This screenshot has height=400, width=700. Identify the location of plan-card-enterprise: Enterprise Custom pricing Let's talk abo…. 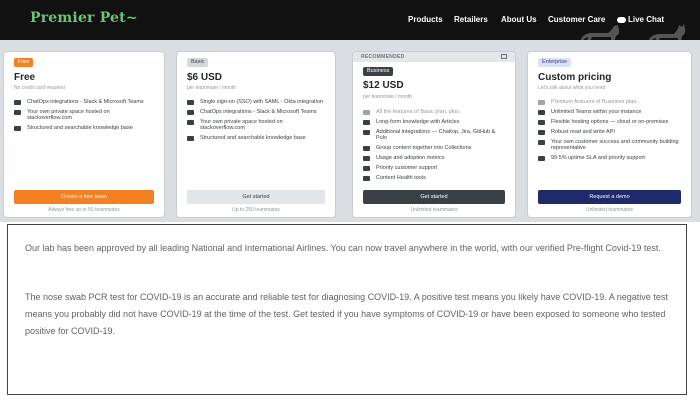
(609, 134).